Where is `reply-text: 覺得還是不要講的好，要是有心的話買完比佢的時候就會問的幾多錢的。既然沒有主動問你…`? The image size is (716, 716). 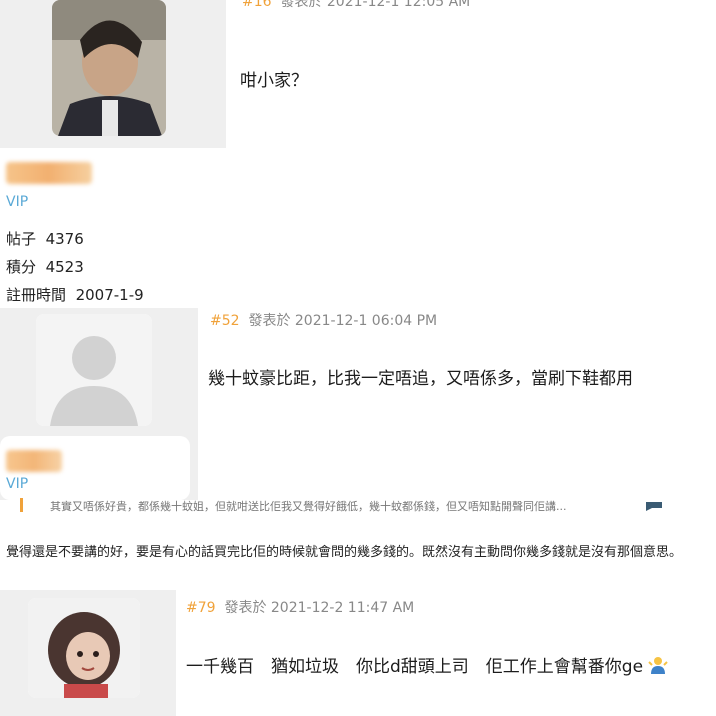
reply-text: 覺得還是不要講的好，要是有心的話買完比佢的時候就會問的幾多錢的。既然沒有主動問你… is located at coordinates (344, 552).